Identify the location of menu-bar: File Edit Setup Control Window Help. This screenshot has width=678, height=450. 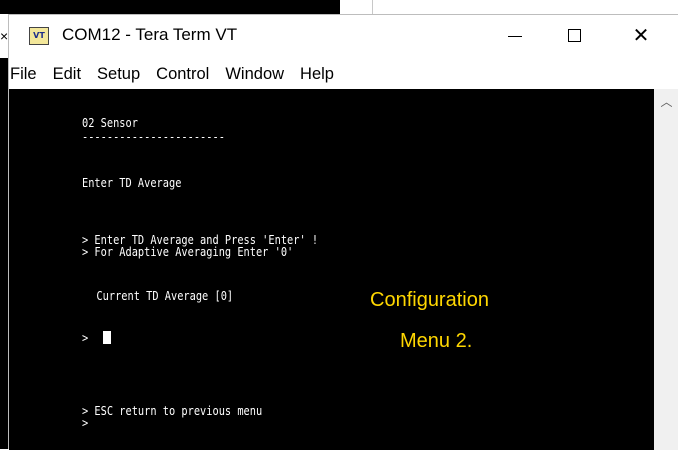
(343, 74).